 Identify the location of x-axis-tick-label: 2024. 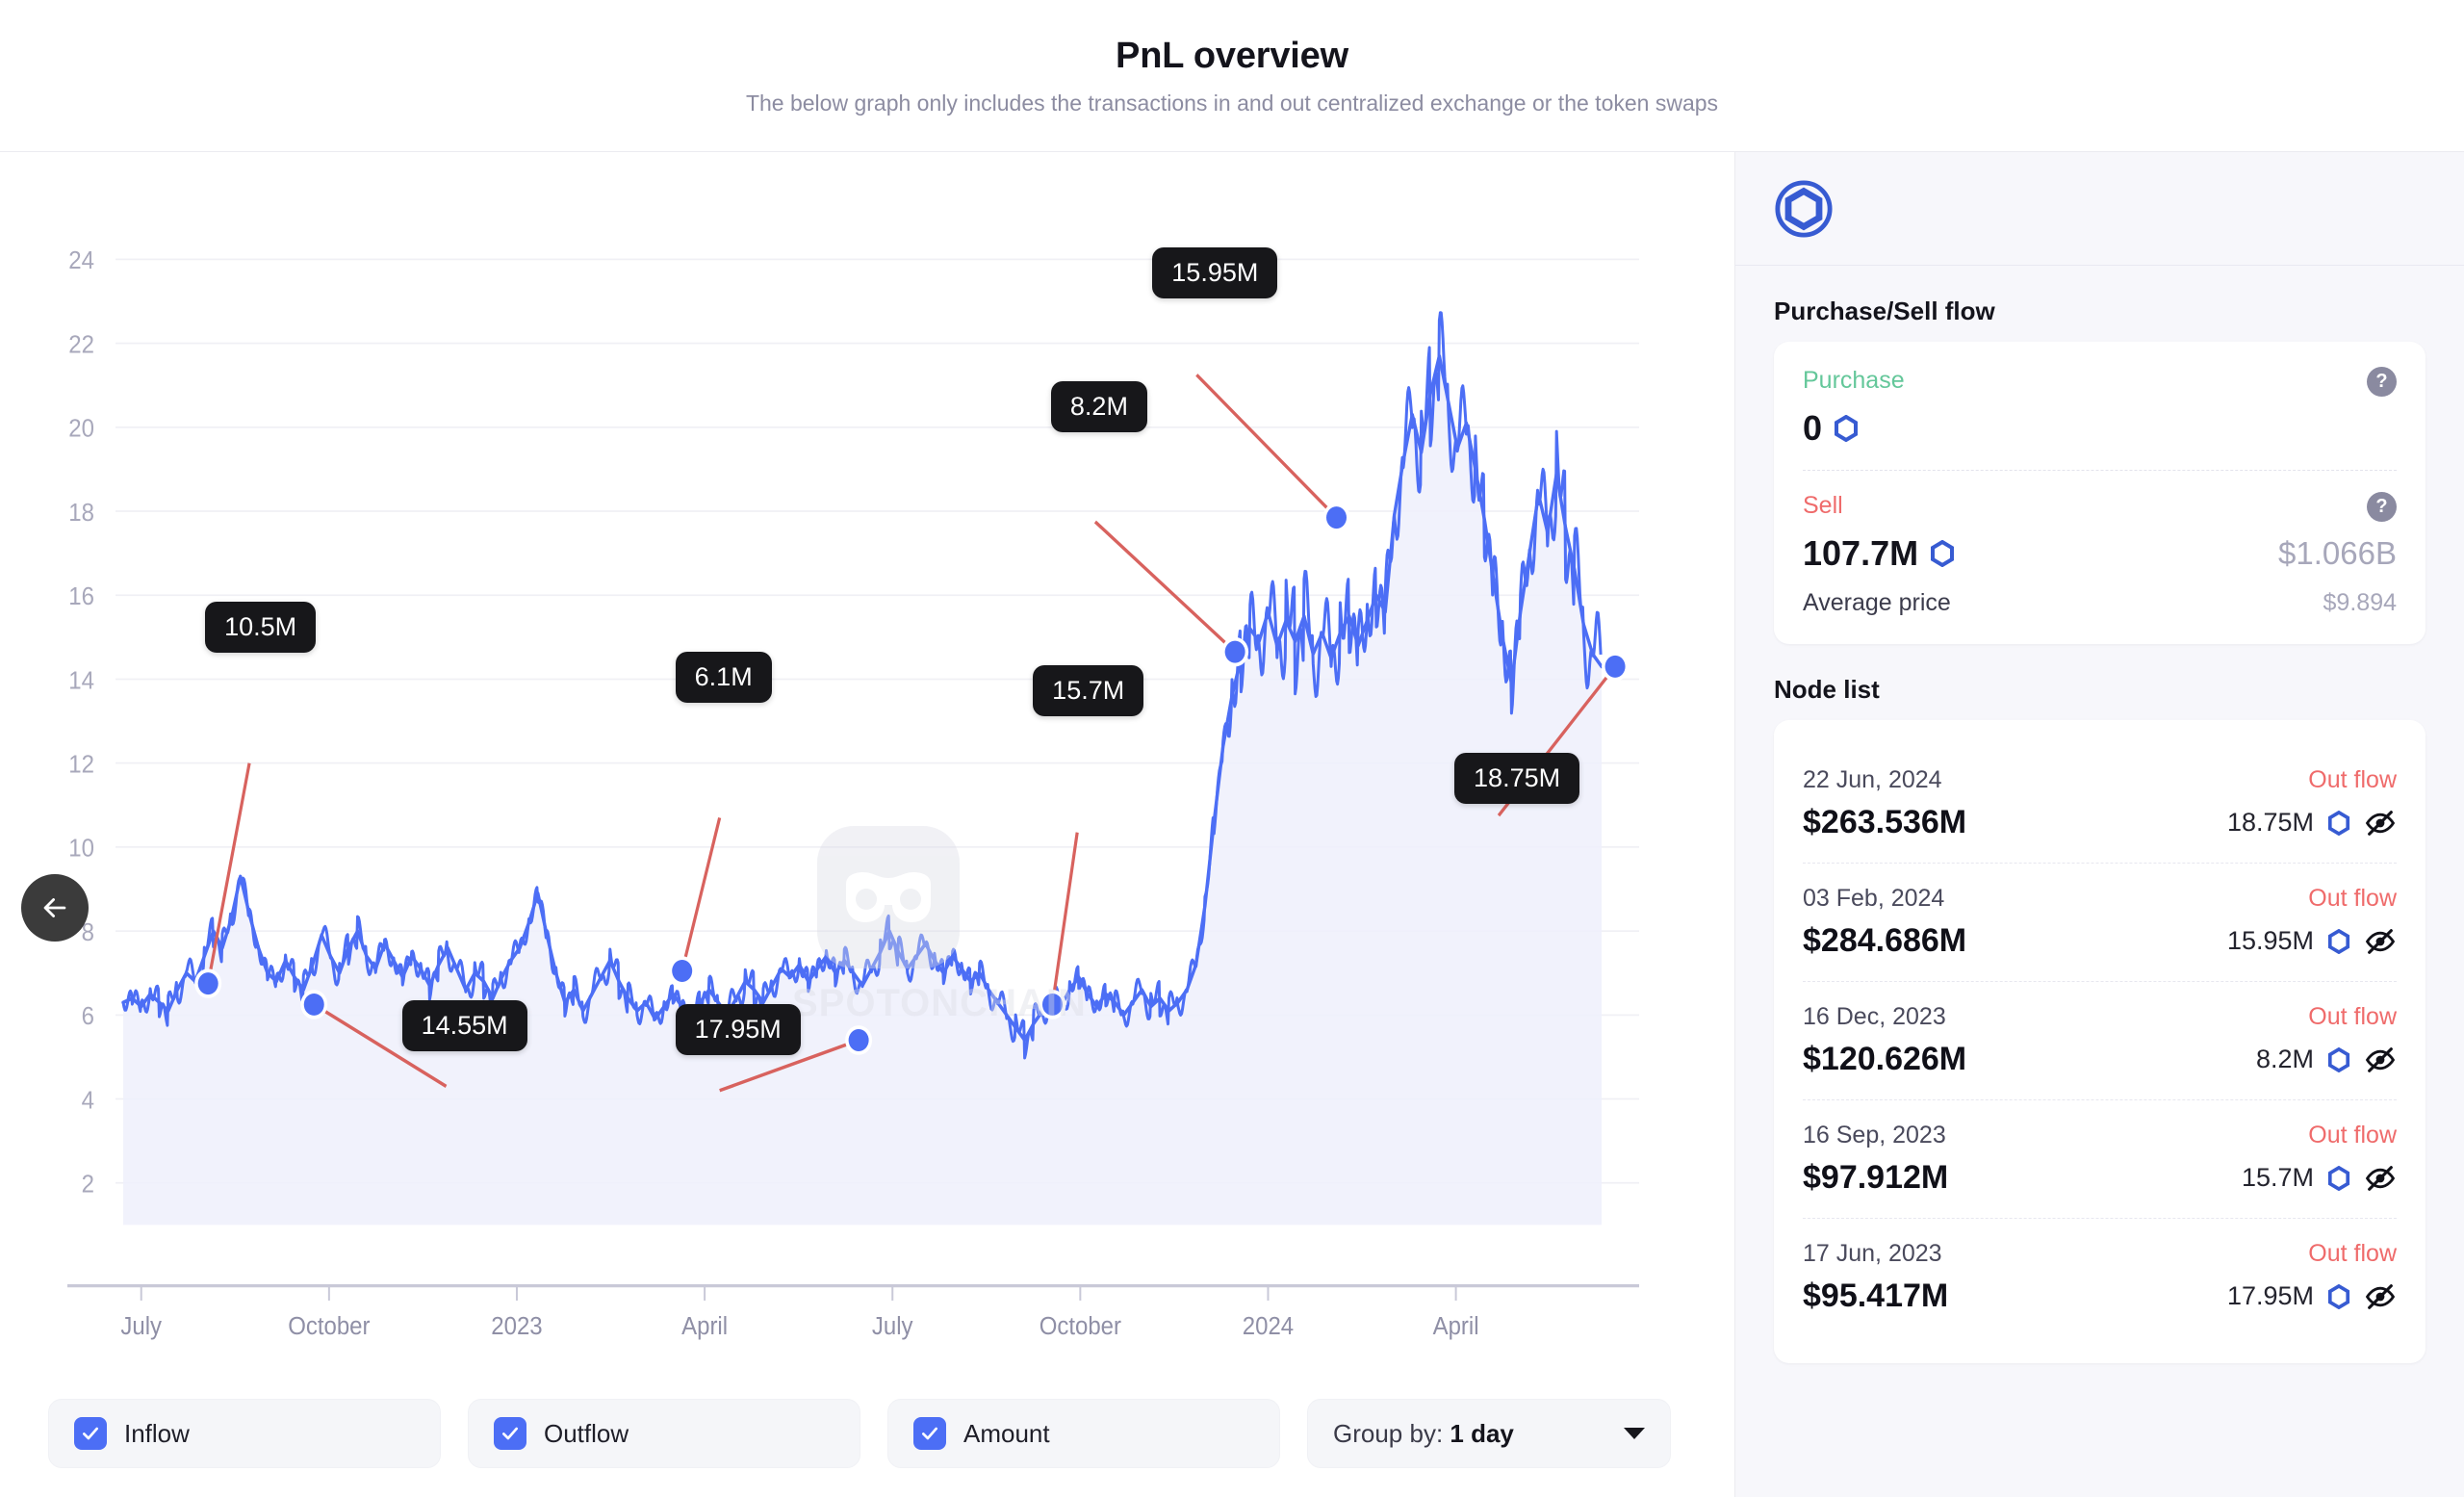
(1268, 1326).